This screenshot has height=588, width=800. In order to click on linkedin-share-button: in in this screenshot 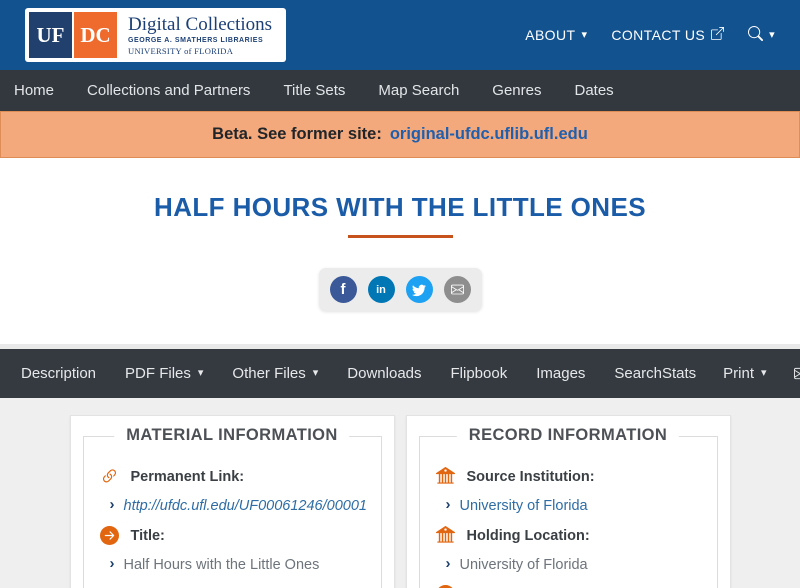, I will do `click(381, 289)`.